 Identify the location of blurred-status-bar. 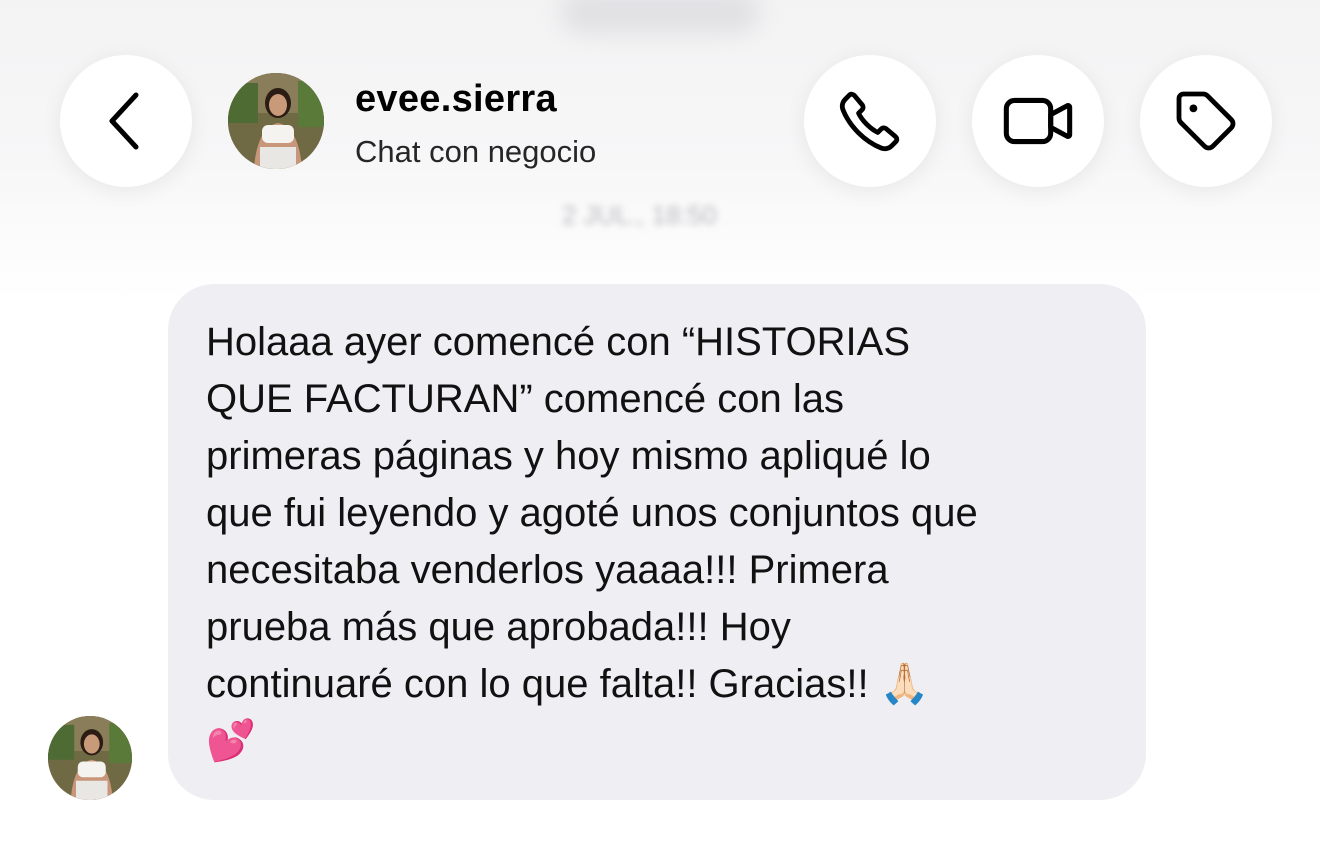
(660, 17).